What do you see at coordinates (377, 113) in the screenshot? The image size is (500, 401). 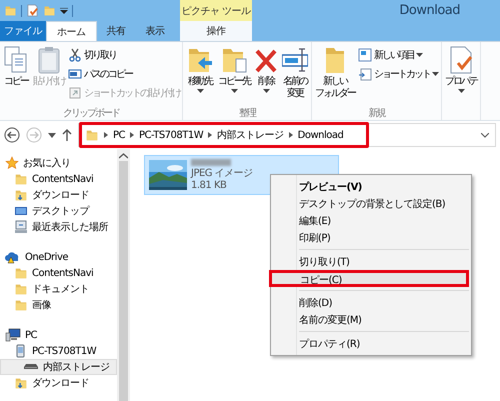 I see `group-label: 新規` at bounding box center [377, 113].